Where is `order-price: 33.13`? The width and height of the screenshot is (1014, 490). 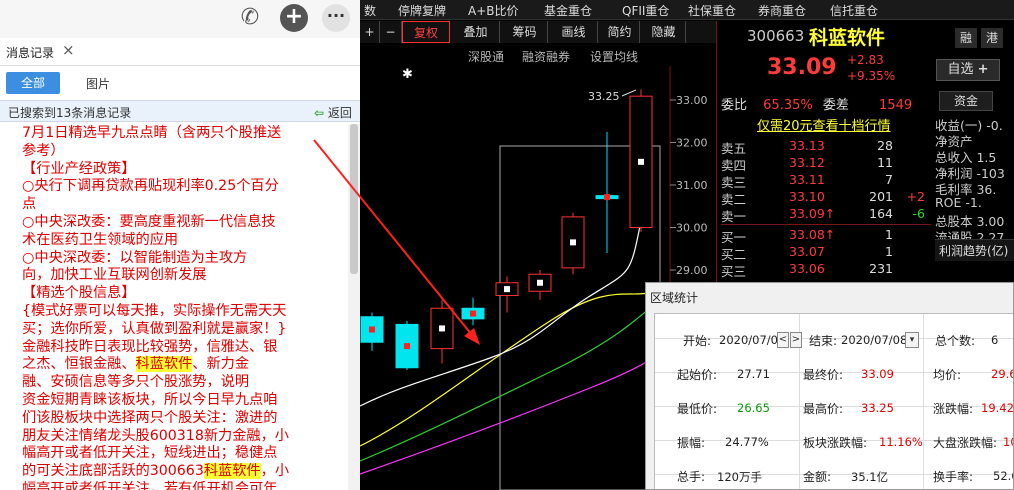
order-price: 33.13 is located at coordinates (807, 145).